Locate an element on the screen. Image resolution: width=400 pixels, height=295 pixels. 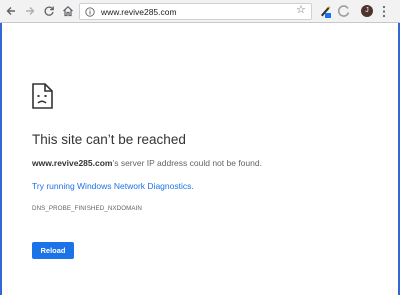
star-icon: ☆ is located at coordinates (302, 10).